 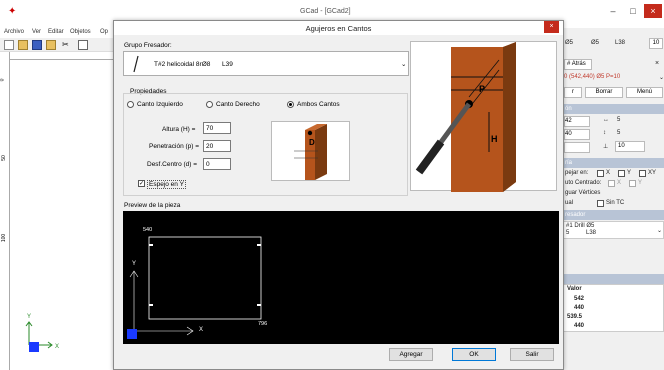 I want to click on penetration-input: 20, so click(x=217, y=146).